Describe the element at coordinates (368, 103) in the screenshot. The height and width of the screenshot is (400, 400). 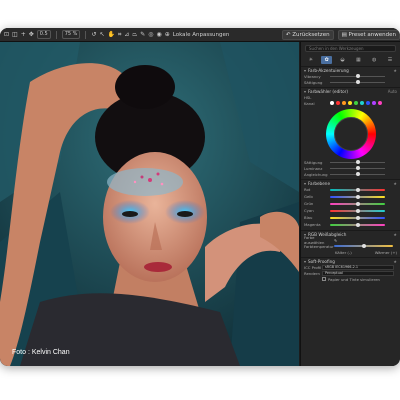
I see `chip-blue` at that location.